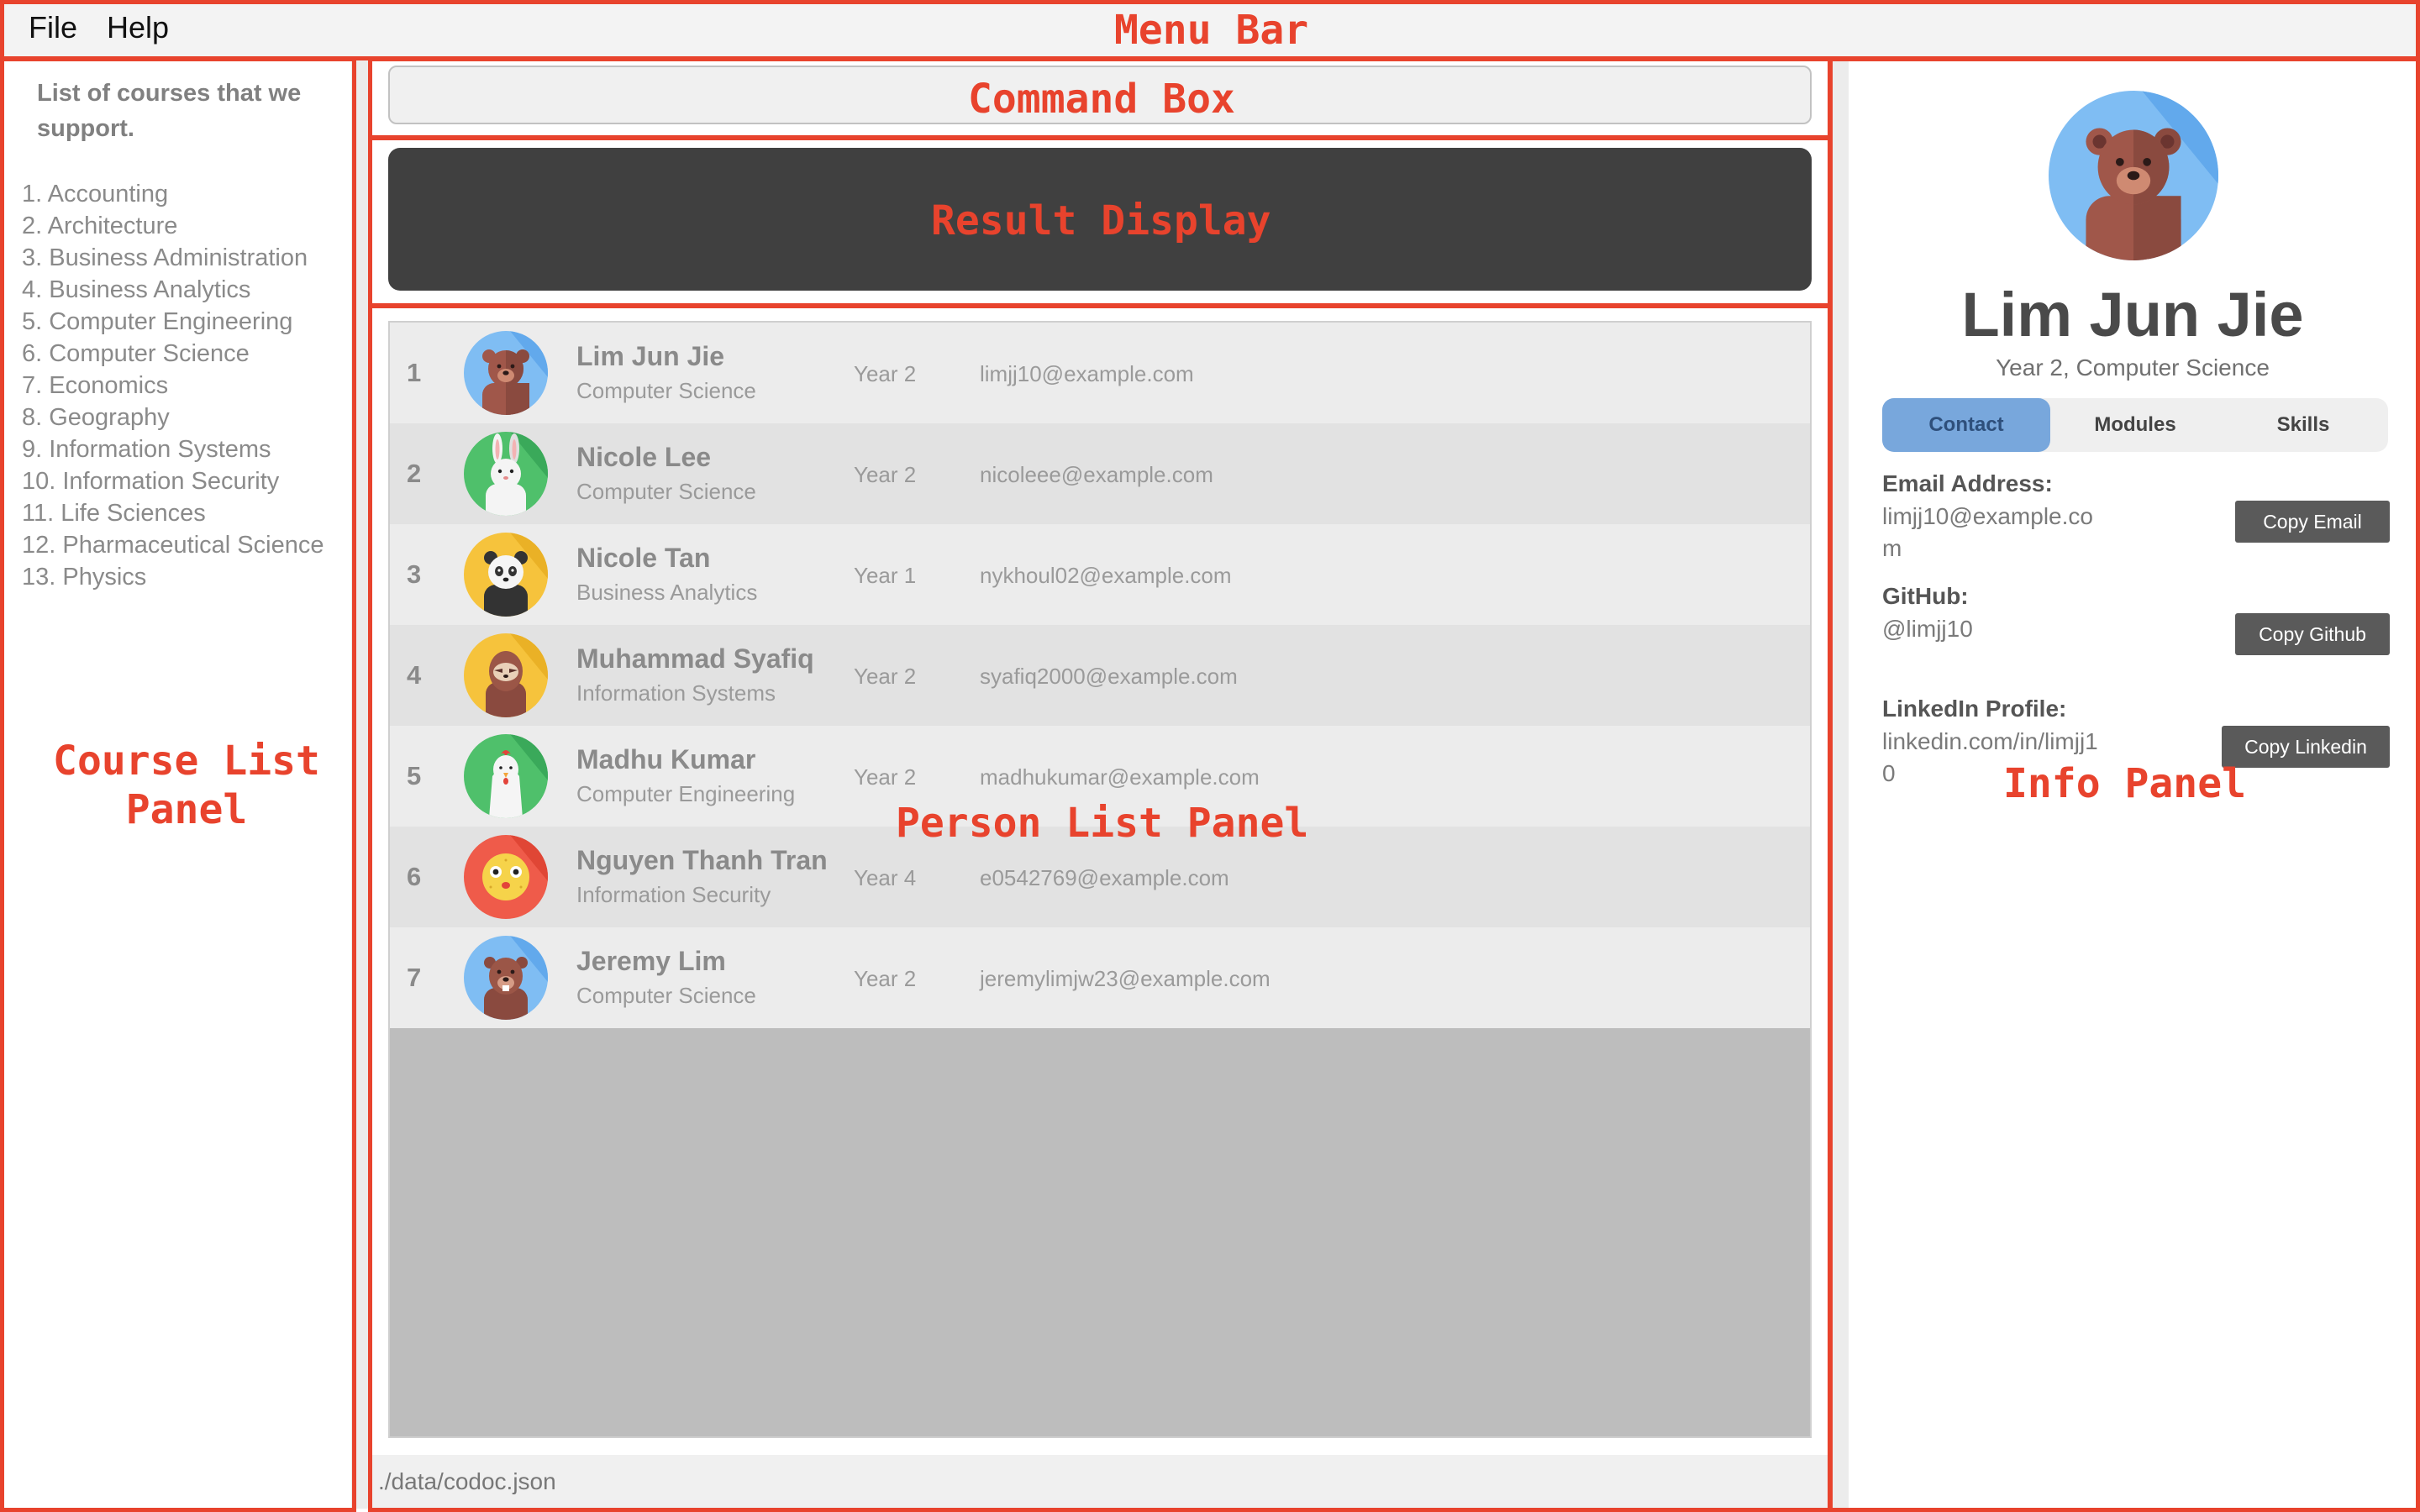 The image size is (2420, 1512). What do you see at coordinates (1125, 978) in the screenshot?
I see `person-email: jeremylimjw23@example.com` at bounding box center [1125, 978].